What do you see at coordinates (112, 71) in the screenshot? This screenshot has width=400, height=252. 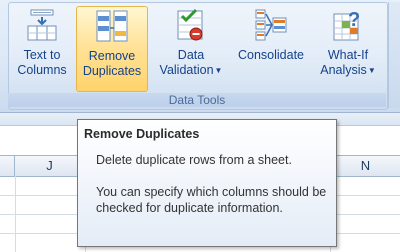 I see `remove-duplicates-label-2: Duplicates` at bounding box center [112, 71].